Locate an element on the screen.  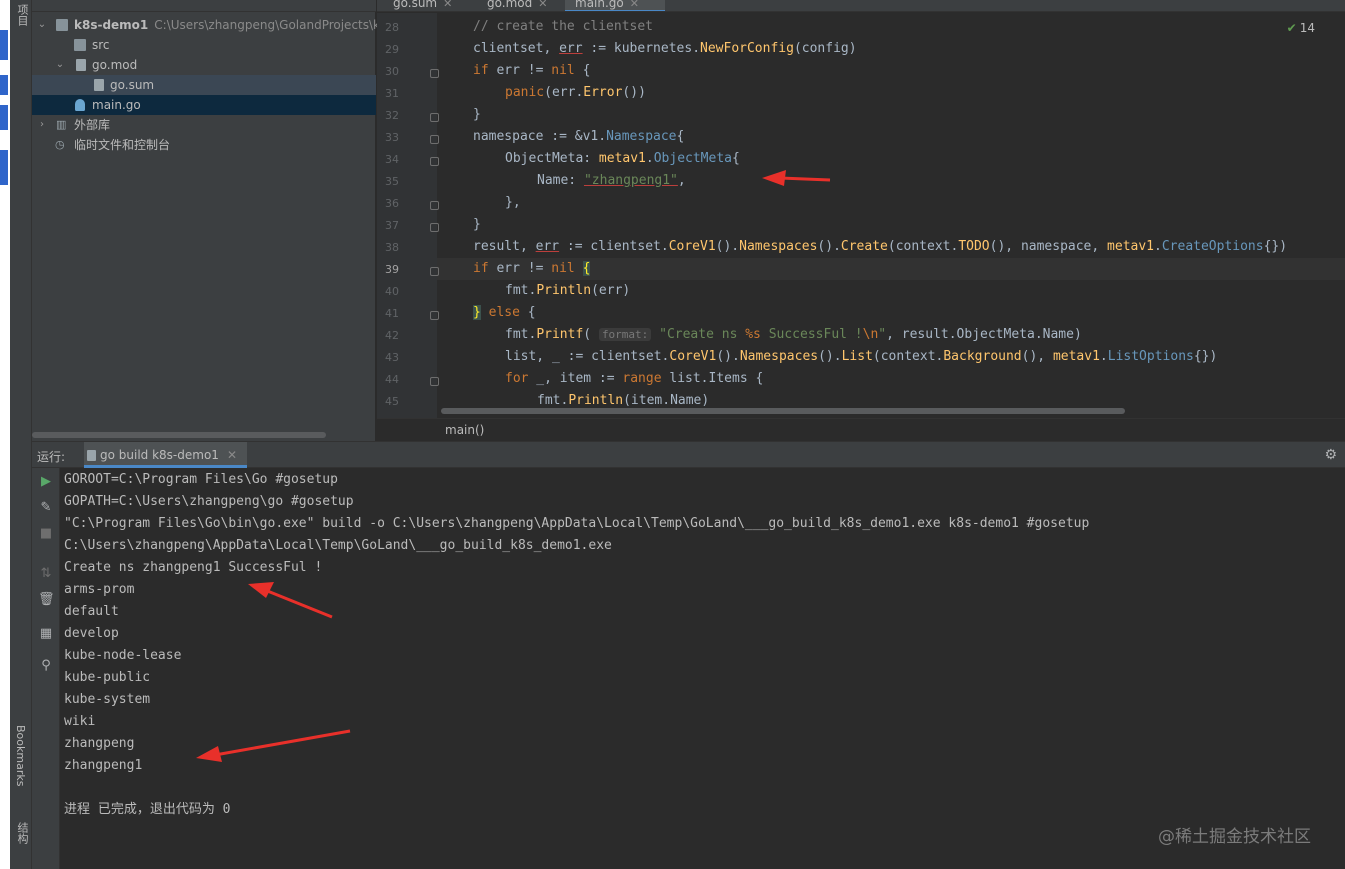
folder-icon is located at coordinates (62, 25).